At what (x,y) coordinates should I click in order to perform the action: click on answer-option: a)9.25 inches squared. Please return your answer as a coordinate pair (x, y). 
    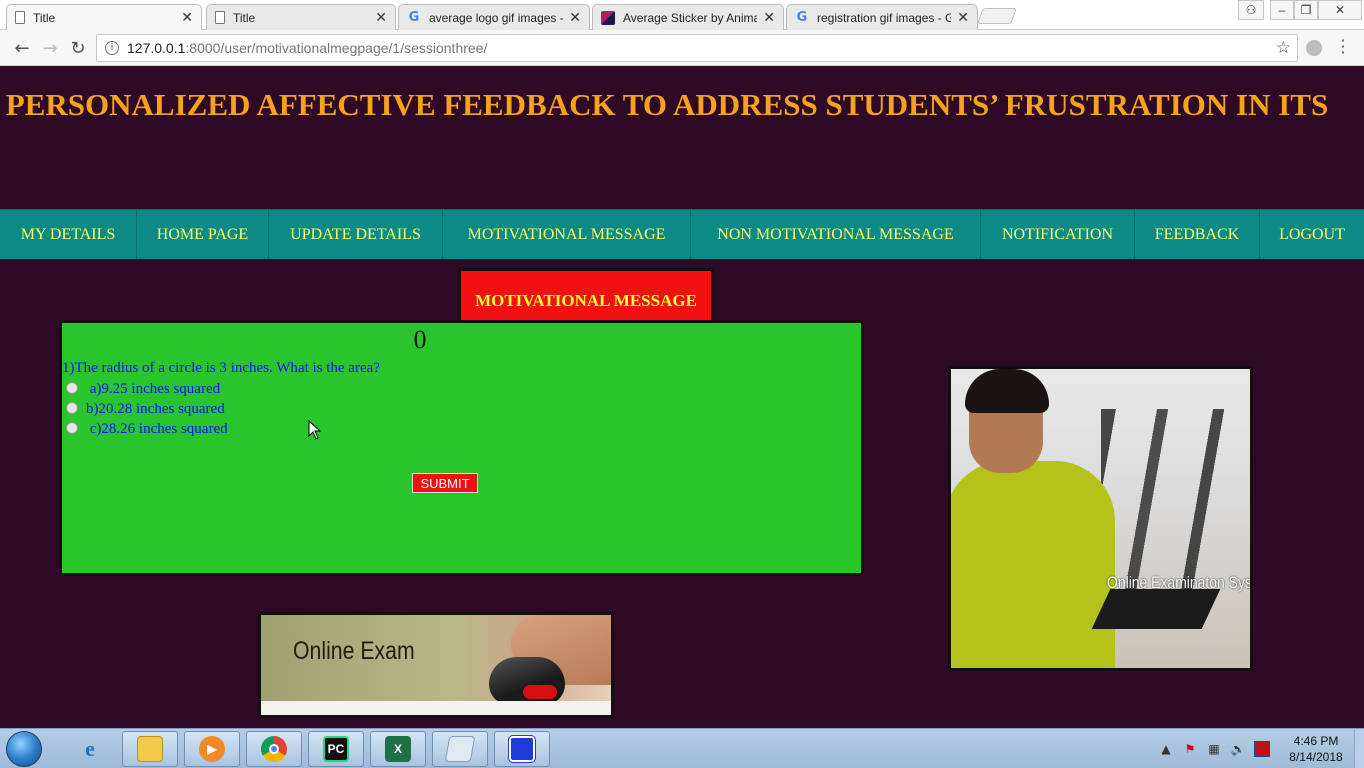
    Looking at the image, I should click on (143, 389).